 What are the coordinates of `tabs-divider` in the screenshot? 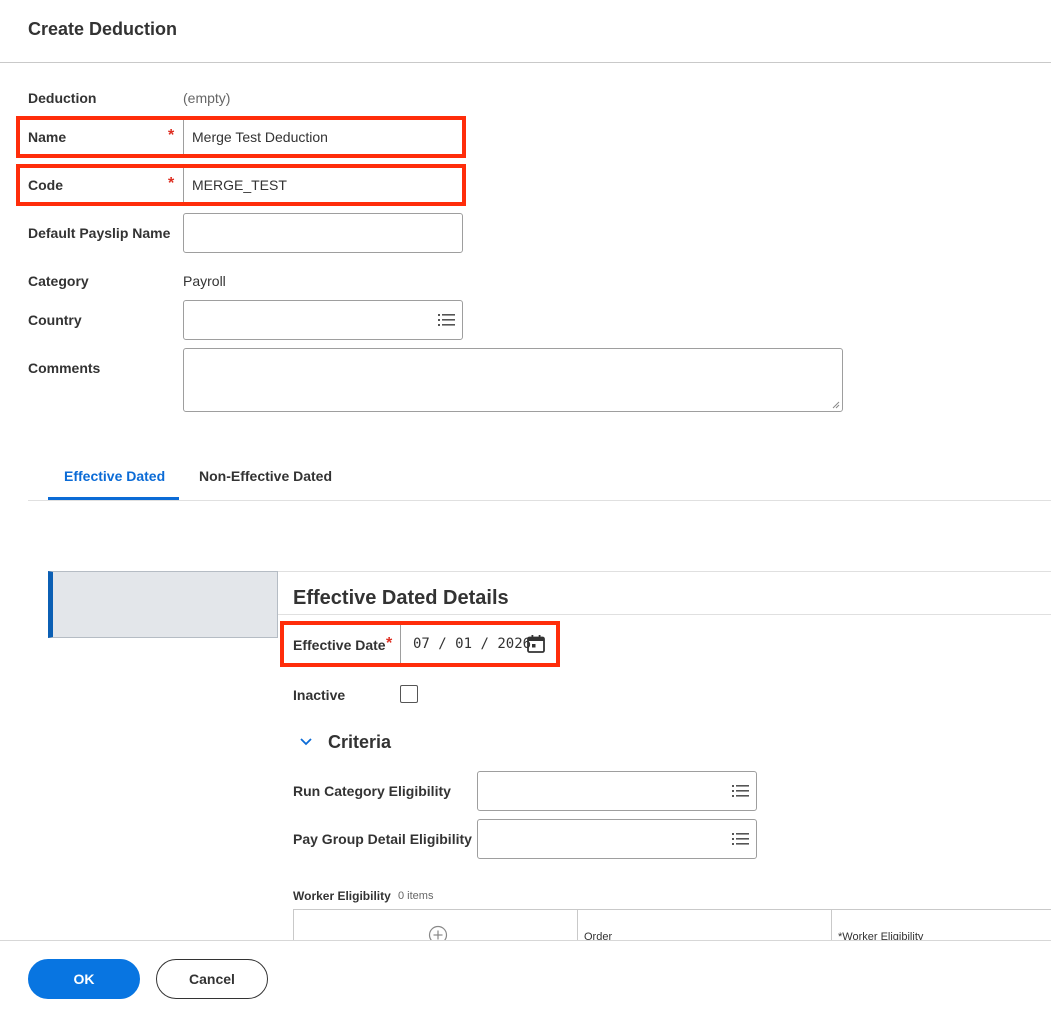 It's located at (539, 500).